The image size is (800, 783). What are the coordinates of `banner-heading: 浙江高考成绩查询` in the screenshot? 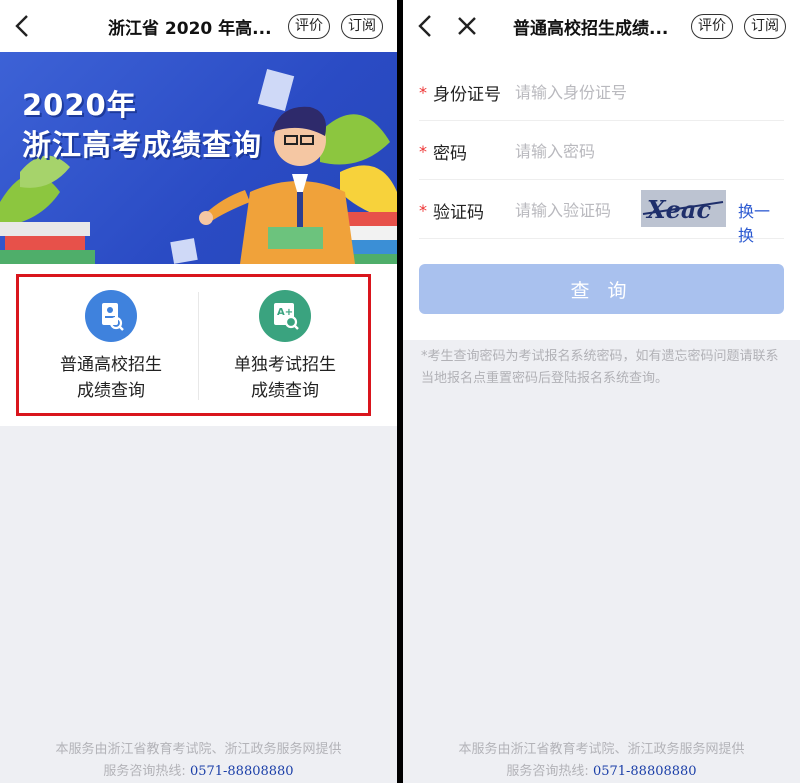 It's located at (142, 145).